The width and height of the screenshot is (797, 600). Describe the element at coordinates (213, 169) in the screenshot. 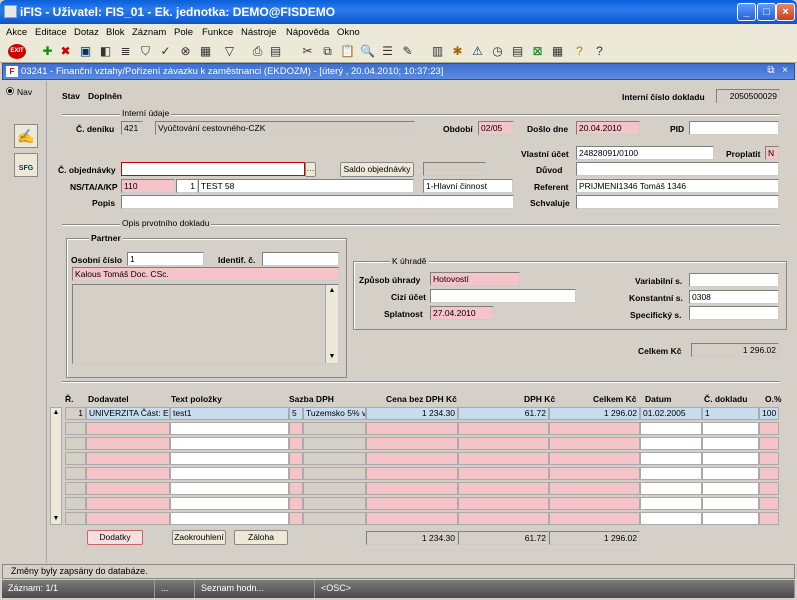

I see `objednavky-field` at that location.